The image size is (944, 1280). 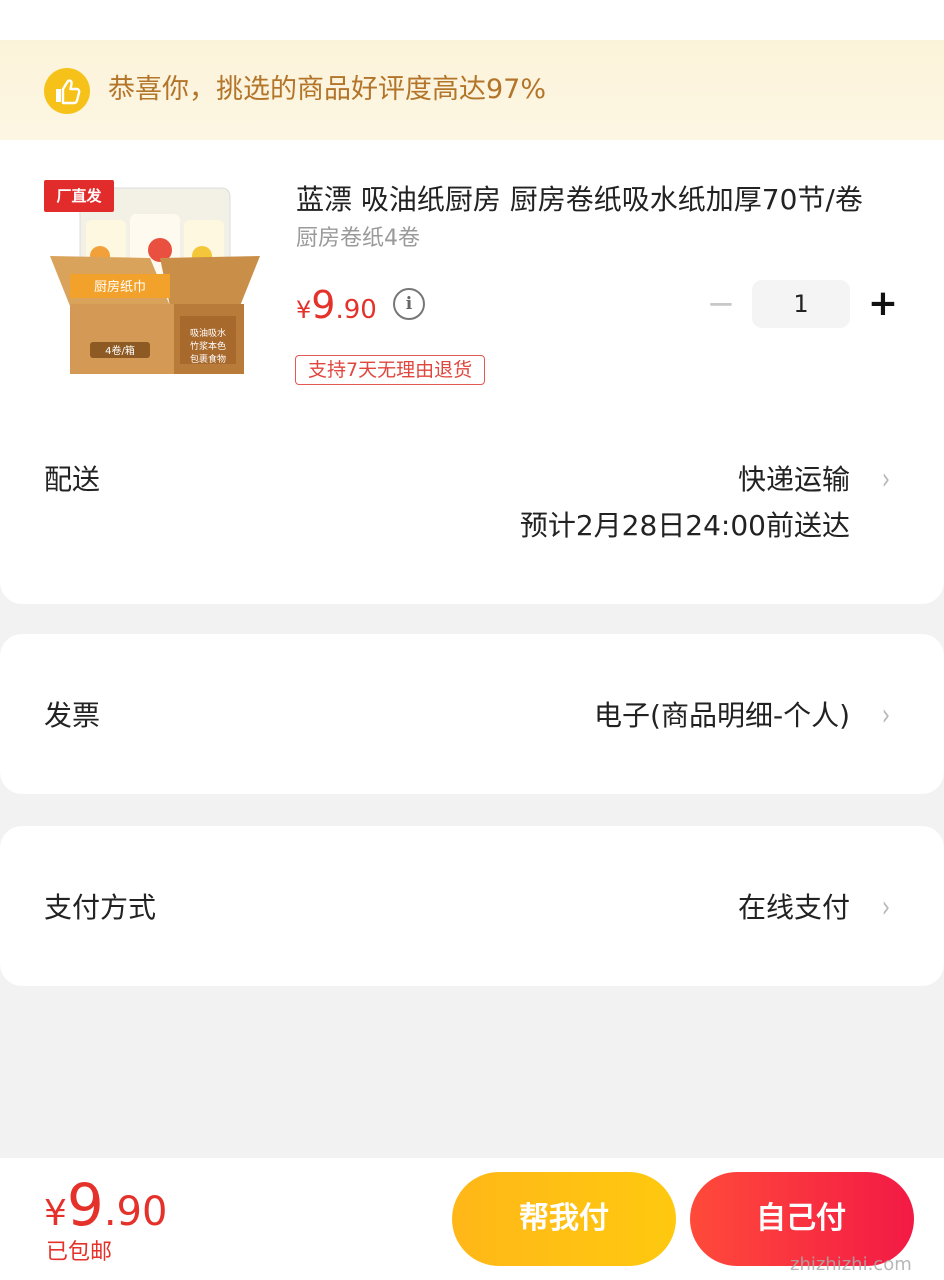 What do you see at coordinates (356, 310) in the screenshot?
I see `price-decimal: .90` at bounding box center [356, 310].